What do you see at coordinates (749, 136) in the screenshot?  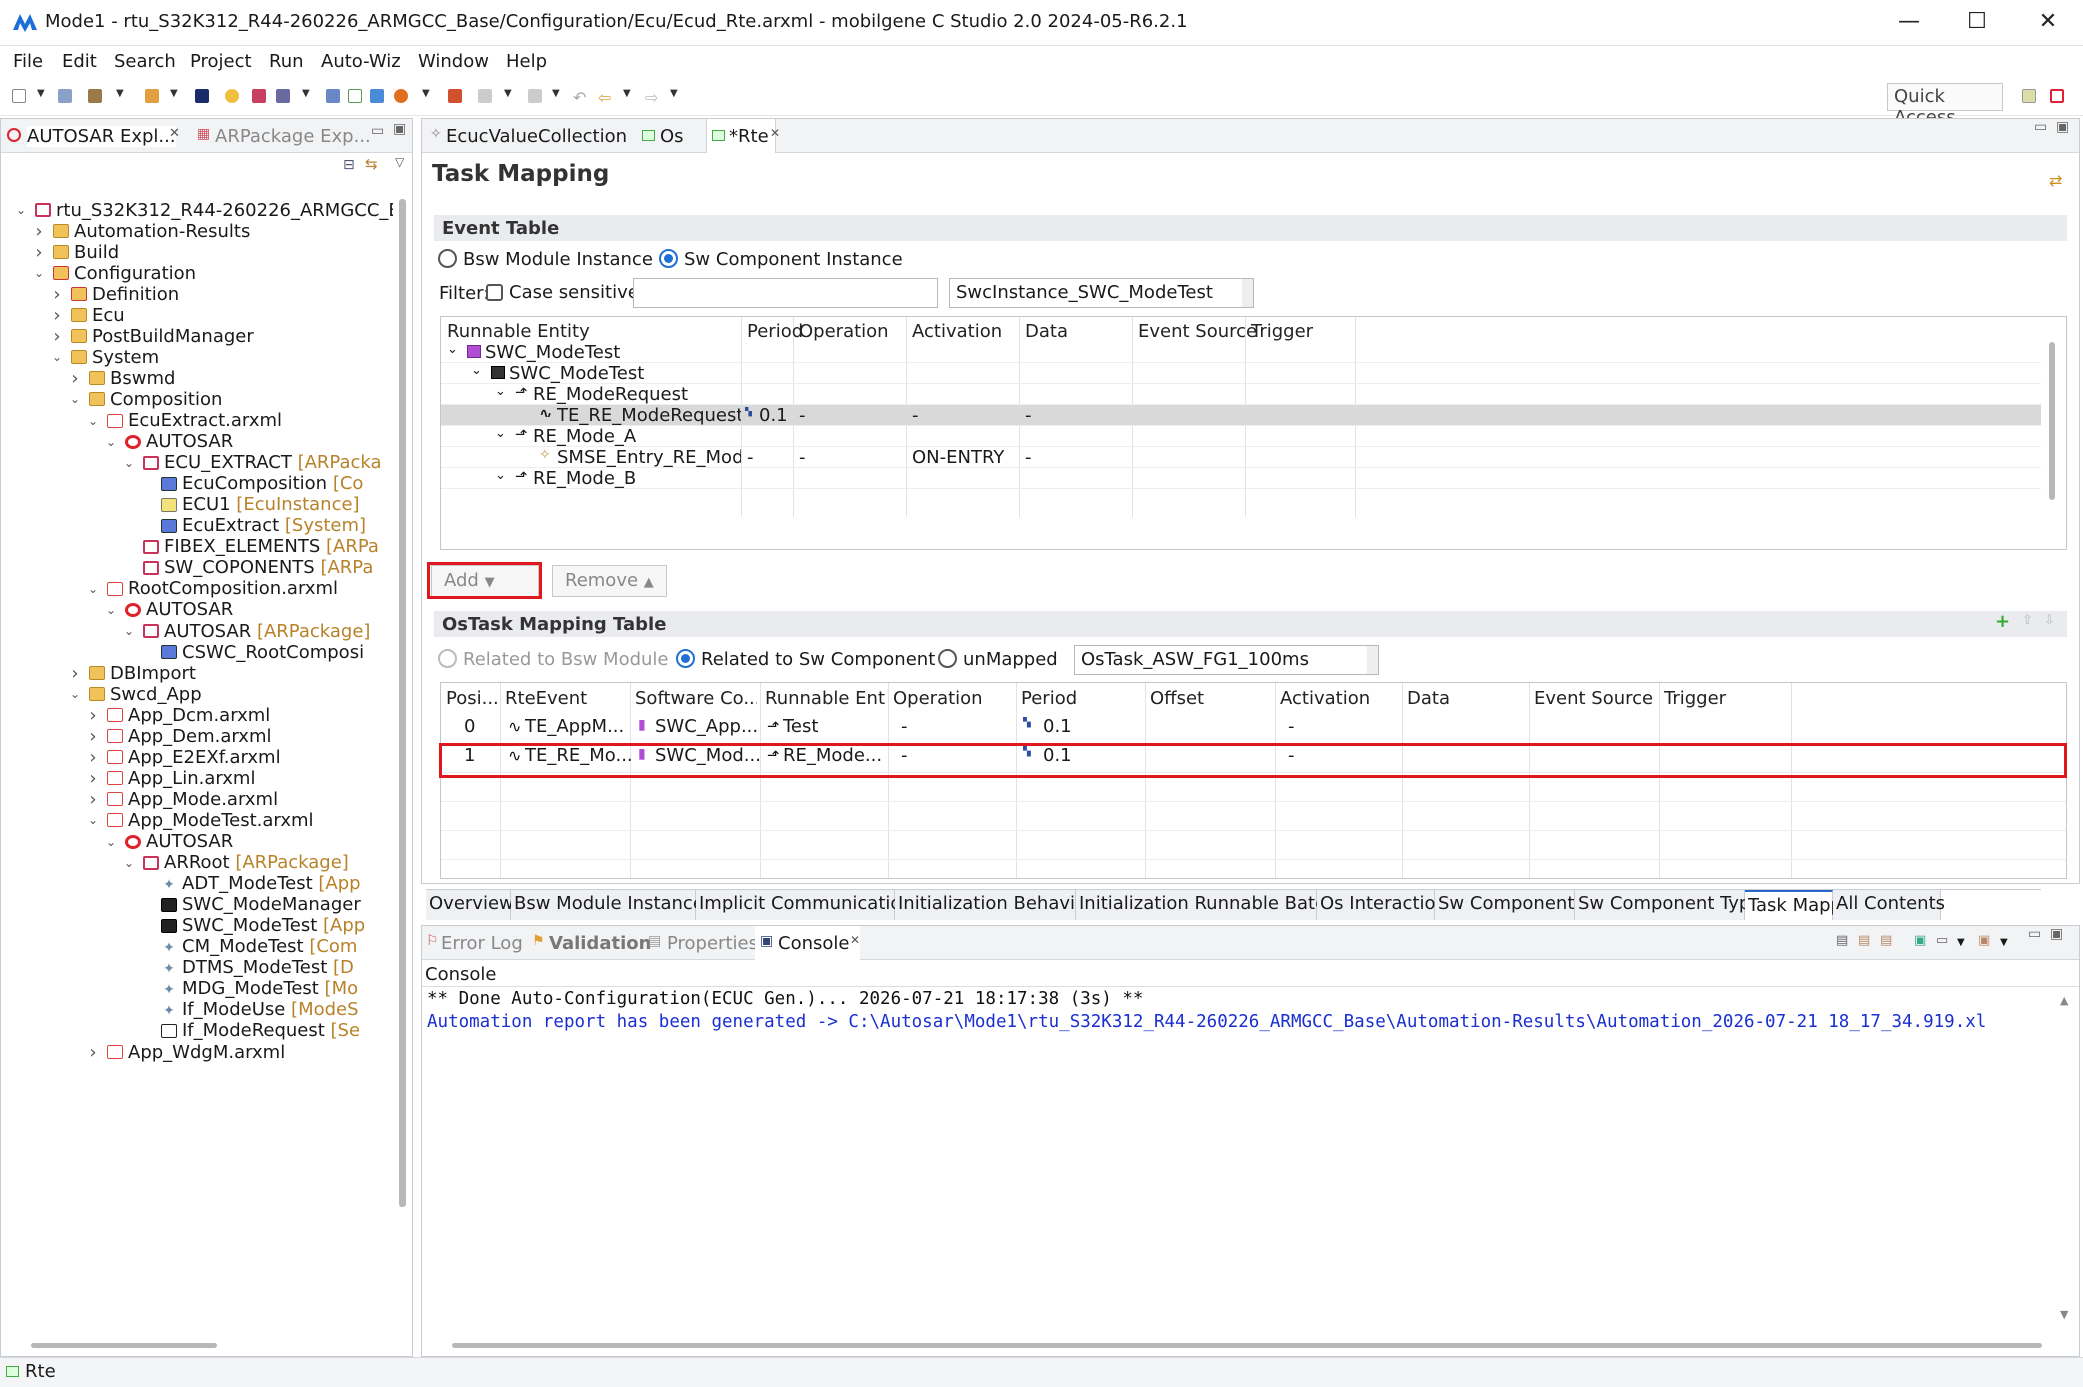 I see `tab-rte: *Rte` at bounding box center [749, 136].